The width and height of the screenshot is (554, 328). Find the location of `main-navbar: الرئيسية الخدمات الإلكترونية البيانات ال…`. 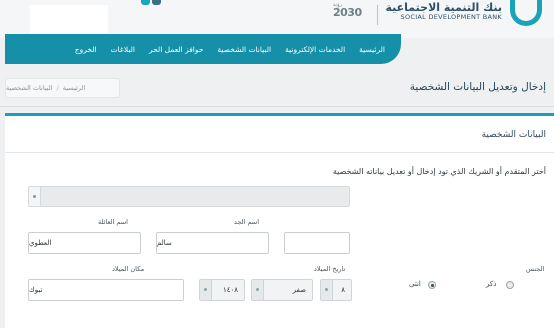

main-navbar: الرئيسية الخدمات الإلكترونية البيانات ال… is located at coordinates (203, 49).